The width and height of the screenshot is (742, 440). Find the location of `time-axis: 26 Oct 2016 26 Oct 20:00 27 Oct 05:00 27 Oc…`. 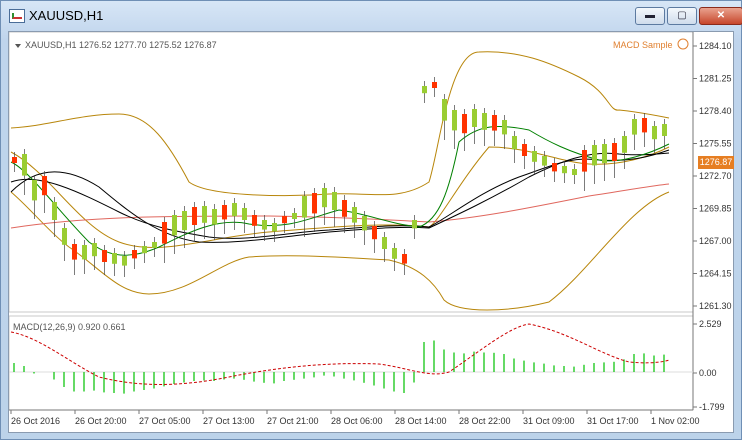

time-axis: 26 Oct 2016 26 Oct 20:00 27 Oct 05:00 27 Oc… is located at coordinates (355, 418).